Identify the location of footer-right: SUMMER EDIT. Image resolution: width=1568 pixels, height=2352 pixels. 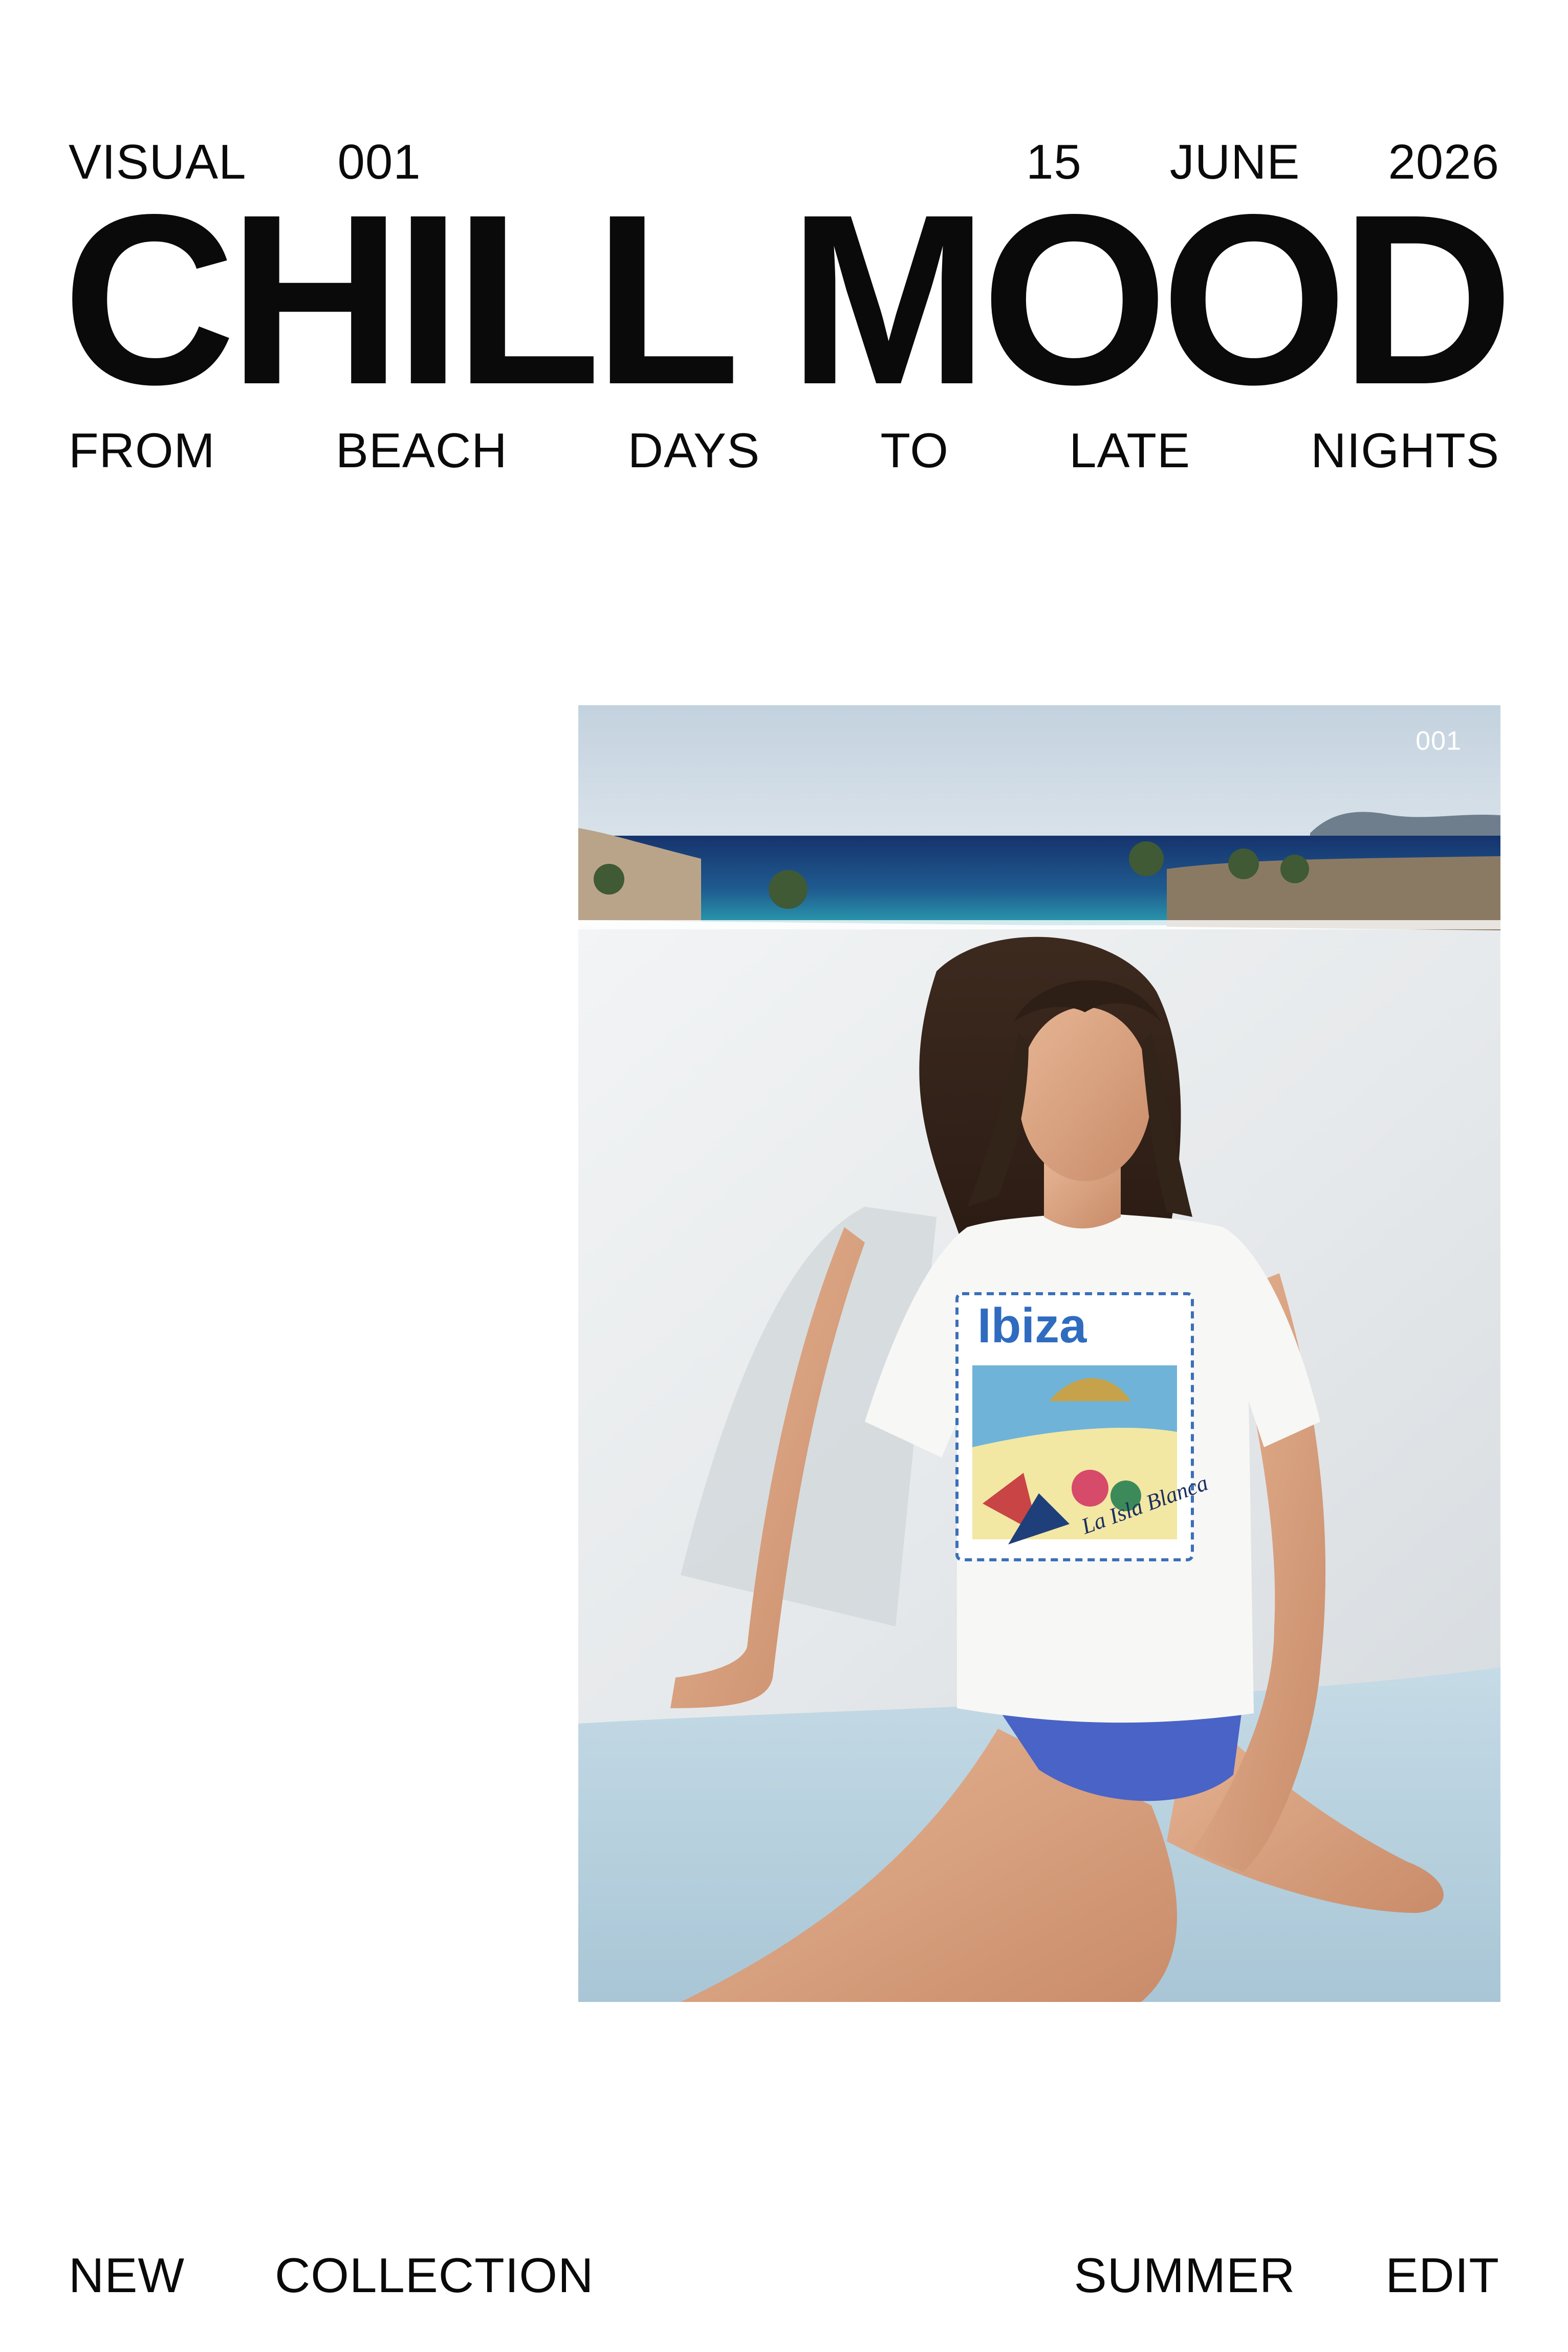
(1286, 2276).